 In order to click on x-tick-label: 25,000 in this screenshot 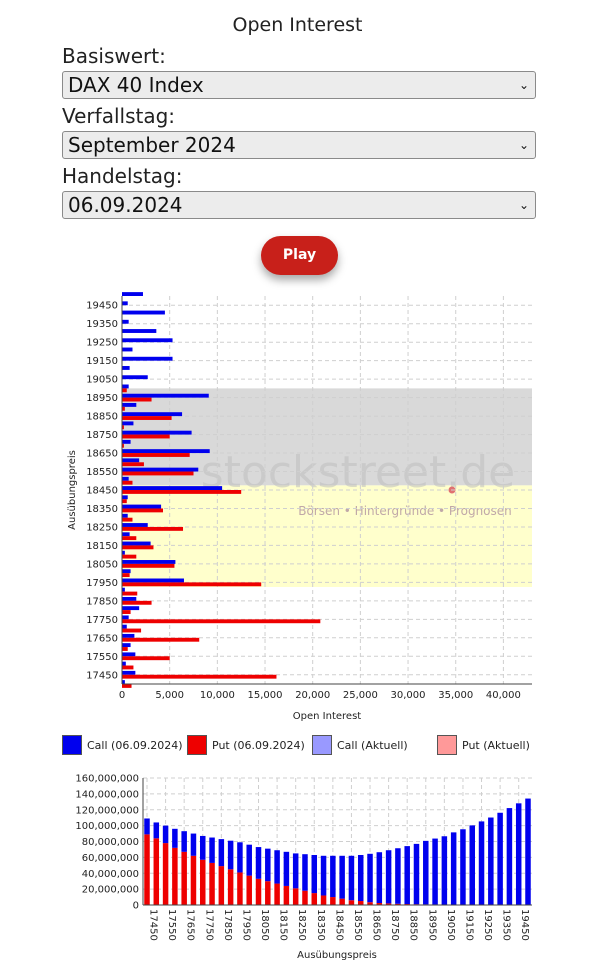, I will do `click(360, 695)`.